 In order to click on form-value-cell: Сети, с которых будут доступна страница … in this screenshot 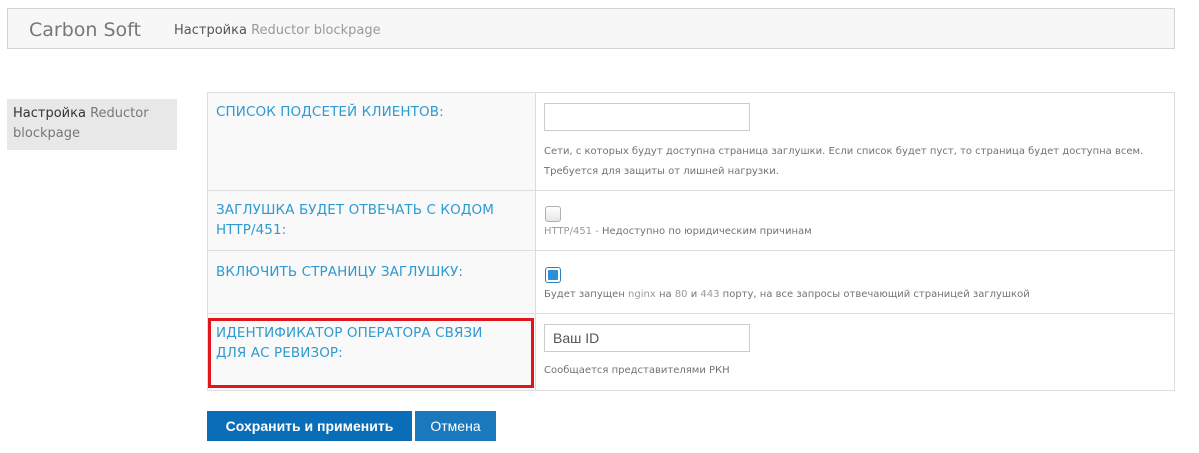, I will do `click(855, 141)`.